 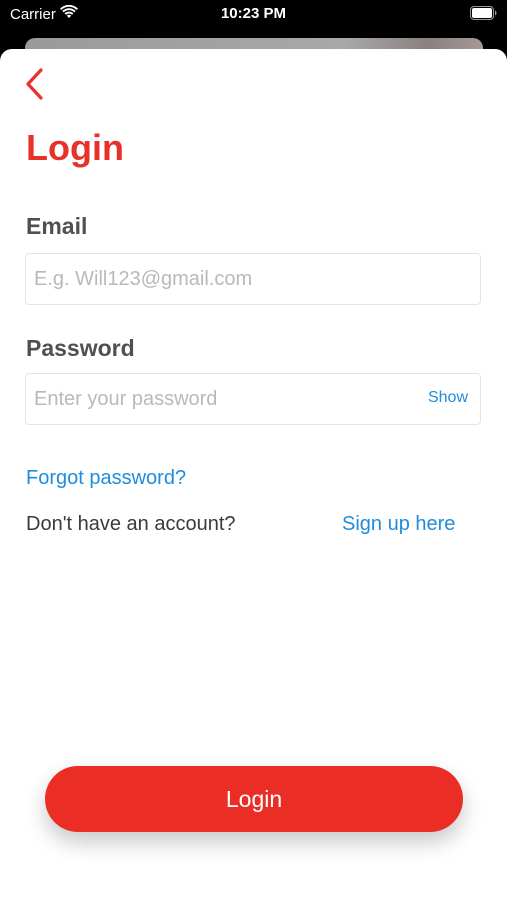 I want to click on password-field-container: Show, so click(x=253, y=399).